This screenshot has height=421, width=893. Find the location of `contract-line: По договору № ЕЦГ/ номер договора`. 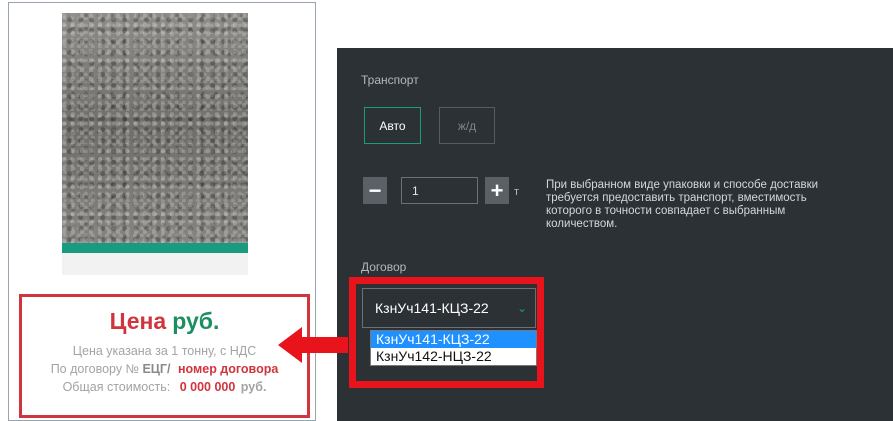

contract-line: По договору № ЕЦГ/ номер договора is located at coordinates (164, 369).